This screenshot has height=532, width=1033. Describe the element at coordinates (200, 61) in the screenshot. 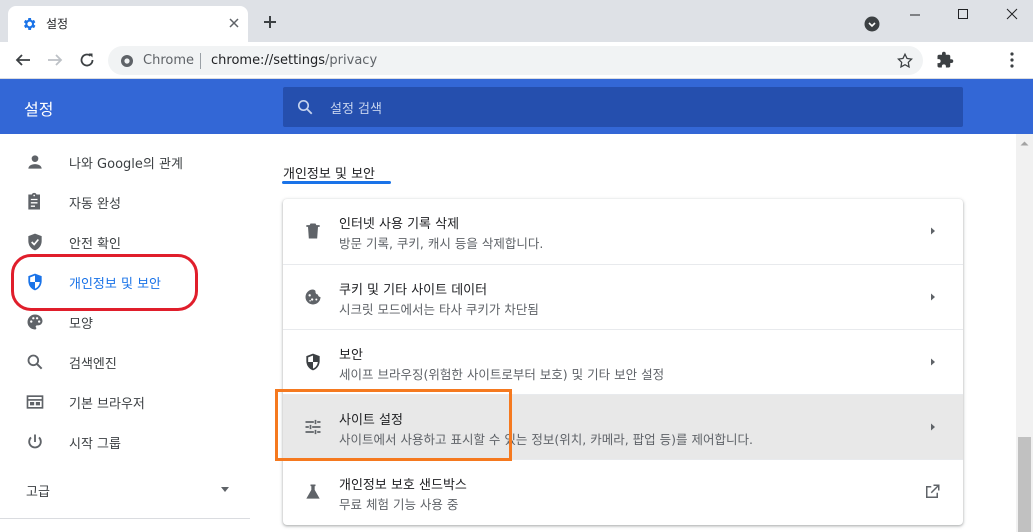

I see `omnibox-separator` at that location.